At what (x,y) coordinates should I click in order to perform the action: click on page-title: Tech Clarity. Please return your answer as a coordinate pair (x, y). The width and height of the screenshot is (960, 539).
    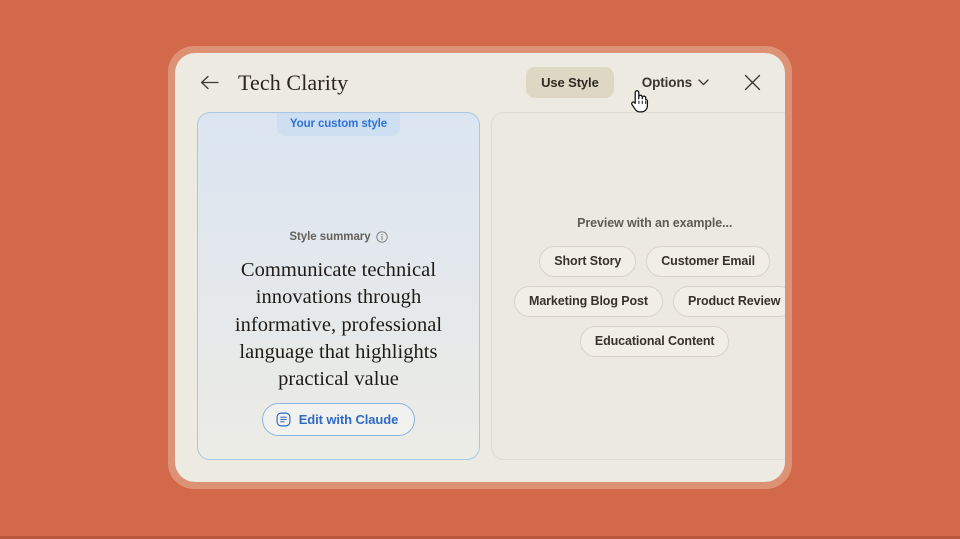
    Looking at the image, I should click on (293, 82).